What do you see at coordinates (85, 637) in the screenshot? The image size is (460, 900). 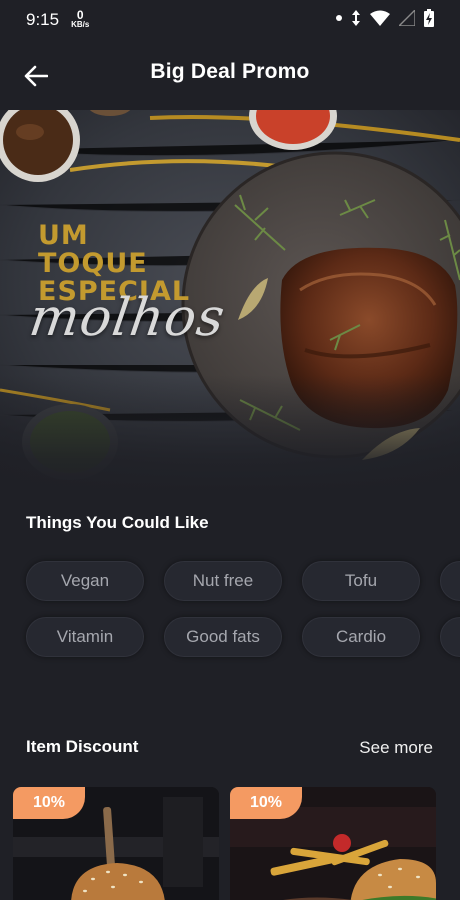 I see `chip-vitamin: Vitamin` at bounding box center [85, 637].